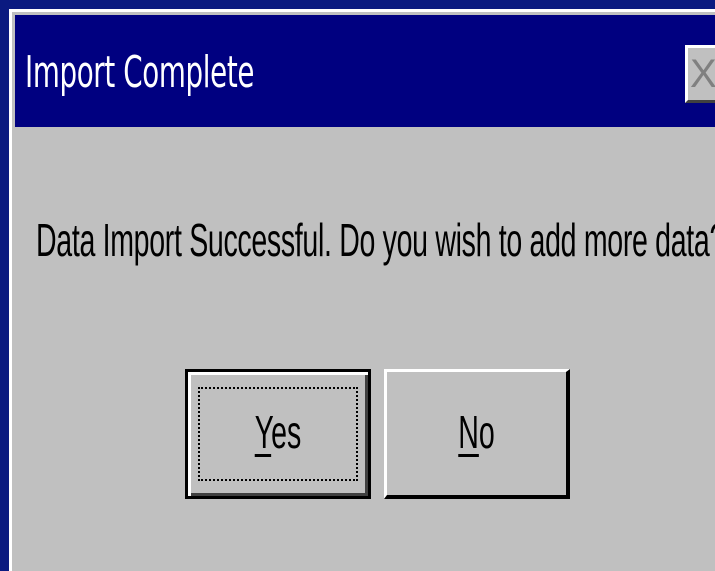  I want to click on yes-mnemonic: Y, so click(263, 432).